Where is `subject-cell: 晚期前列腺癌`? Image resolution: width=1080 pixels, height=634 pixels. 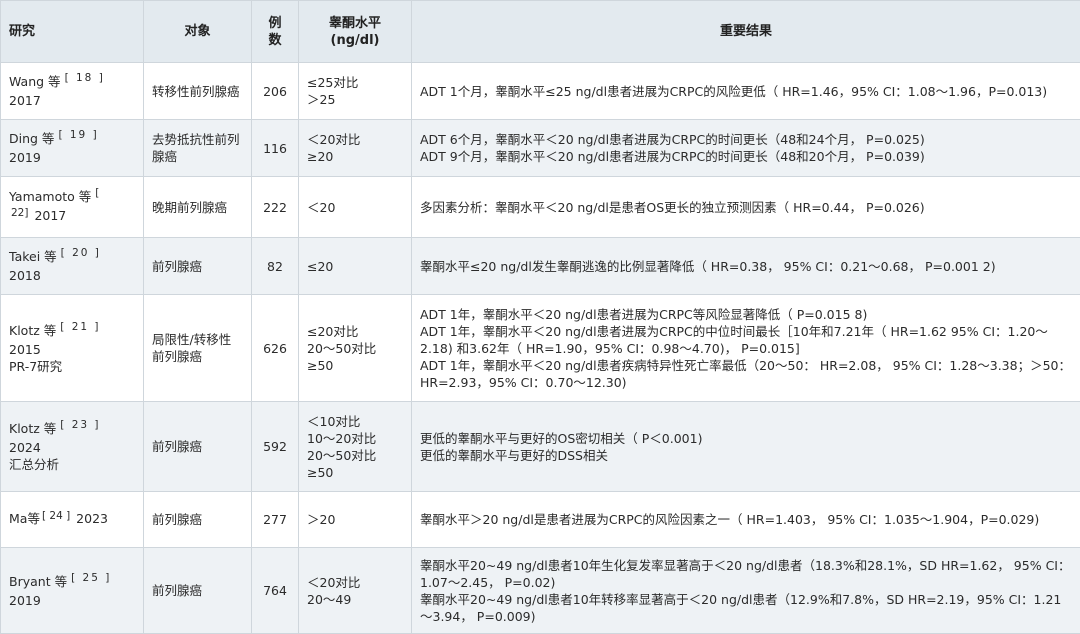
subject-cell: 晚期前列腺癌 is located at coordinates (198, 207).